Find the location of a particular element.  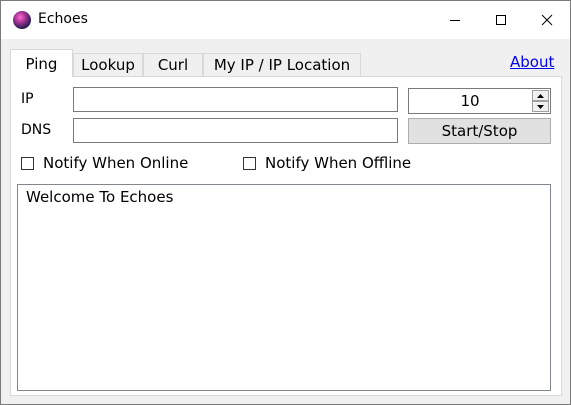

minimize-button is located at coordinates (455, 20).